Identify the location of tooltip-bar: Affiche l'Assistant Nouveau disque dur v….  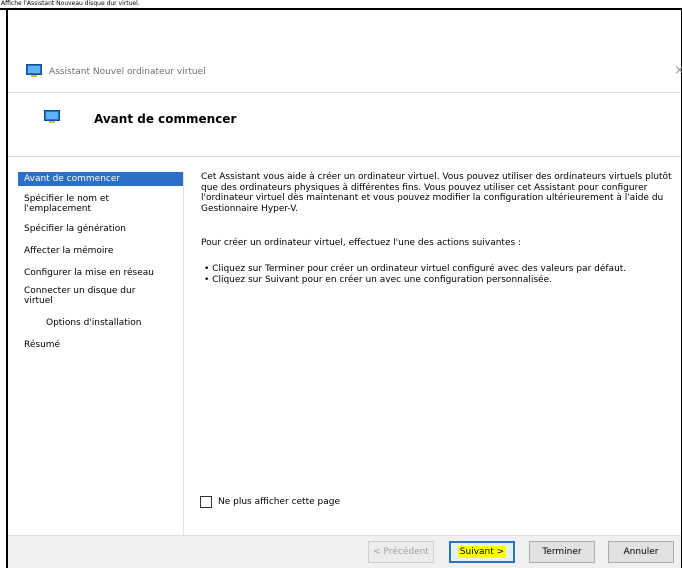
(341, 5).